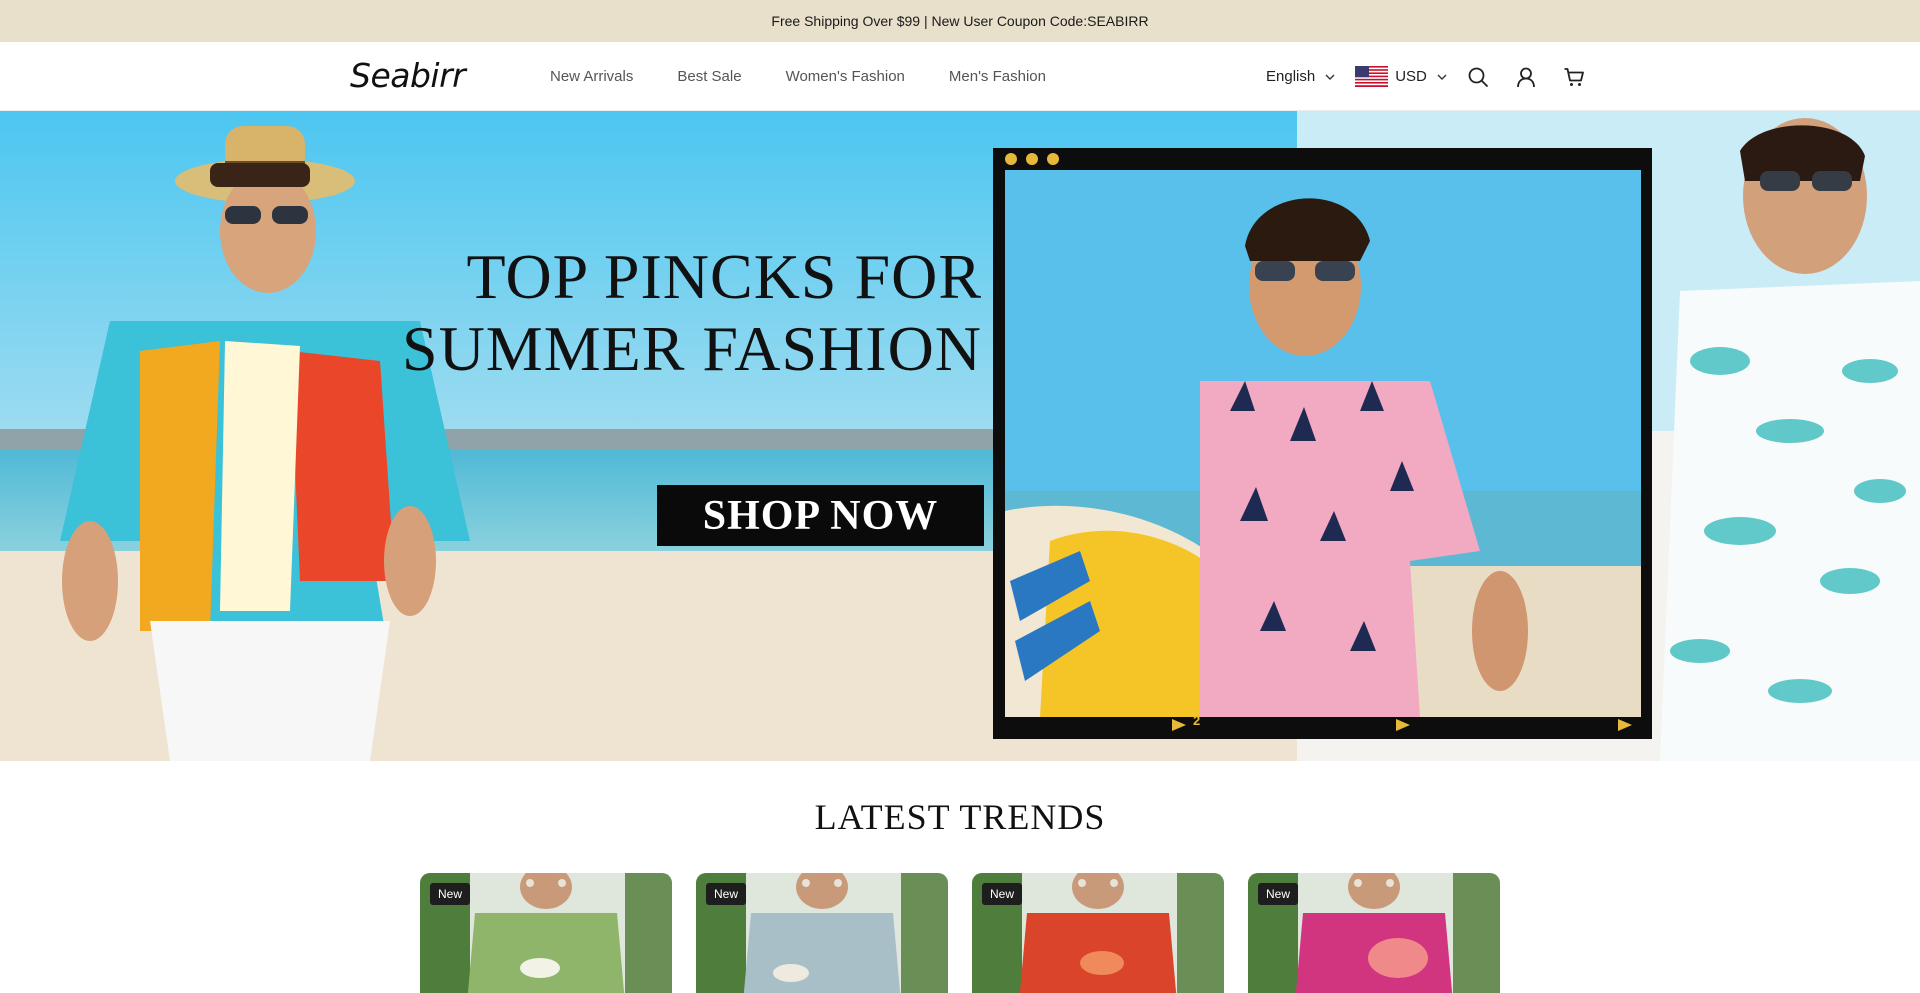 The height and width of the screenshot is (993, 1920). I want to click on account-icon, so click(1526, 77).